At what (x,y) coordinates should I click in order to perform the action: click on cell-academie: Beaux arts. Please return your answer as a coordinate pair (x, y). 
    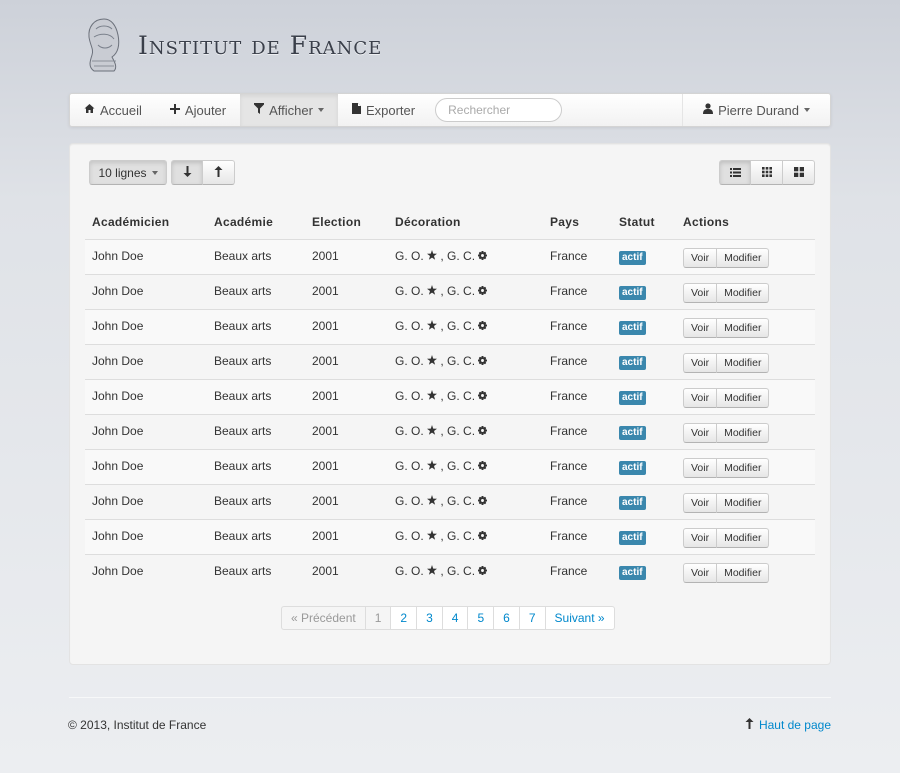
    Looking at the image, I should click on (256, 431).